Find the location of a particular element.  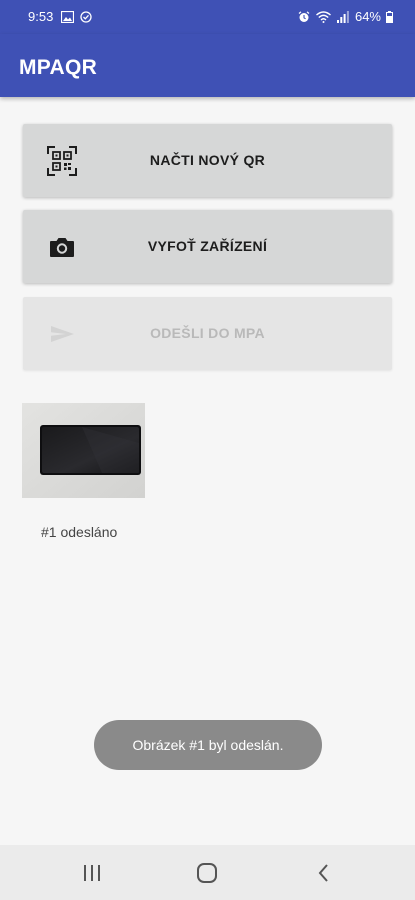

status-time: 9:53 is located at coordinates (41, 16).